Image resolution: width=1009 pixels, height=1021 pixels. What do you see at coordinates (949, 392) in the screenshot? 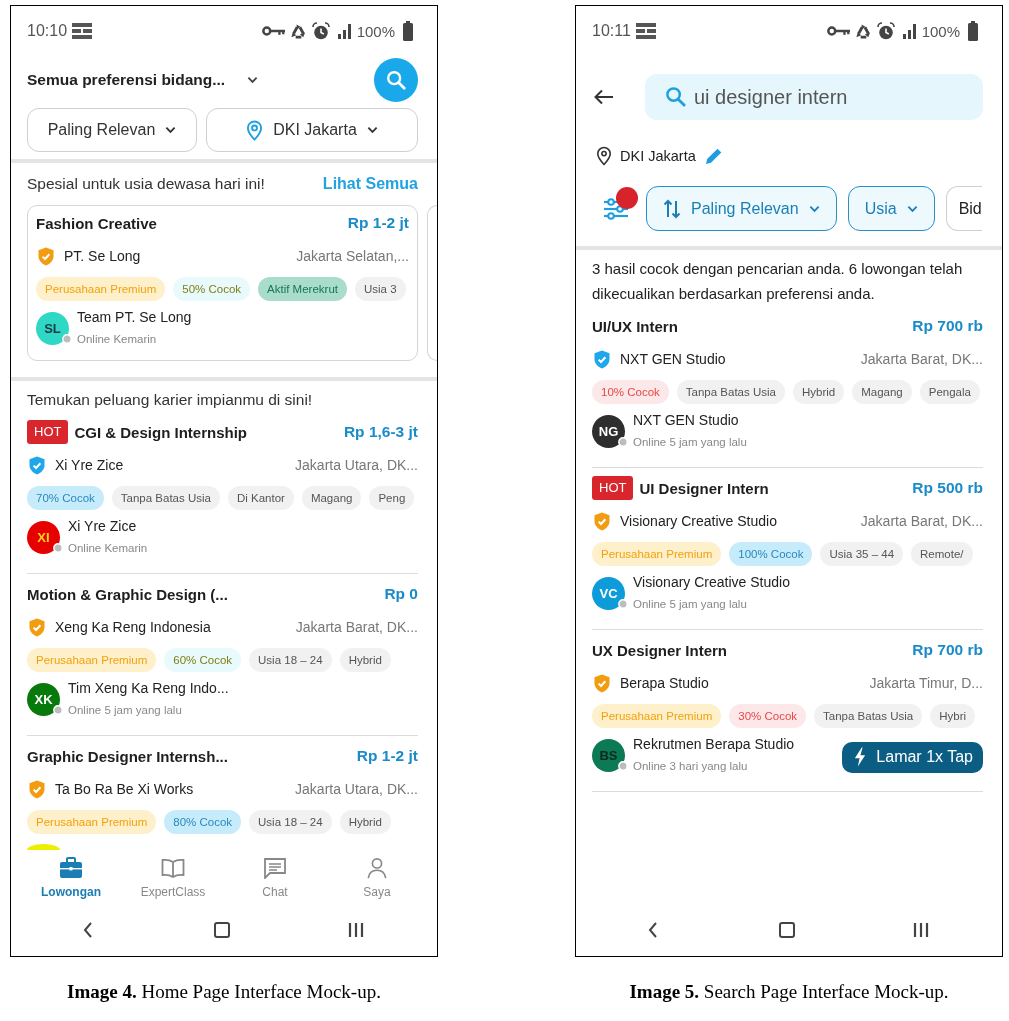
I see `job-tag: Pengala` at bounding box center [949, 392].